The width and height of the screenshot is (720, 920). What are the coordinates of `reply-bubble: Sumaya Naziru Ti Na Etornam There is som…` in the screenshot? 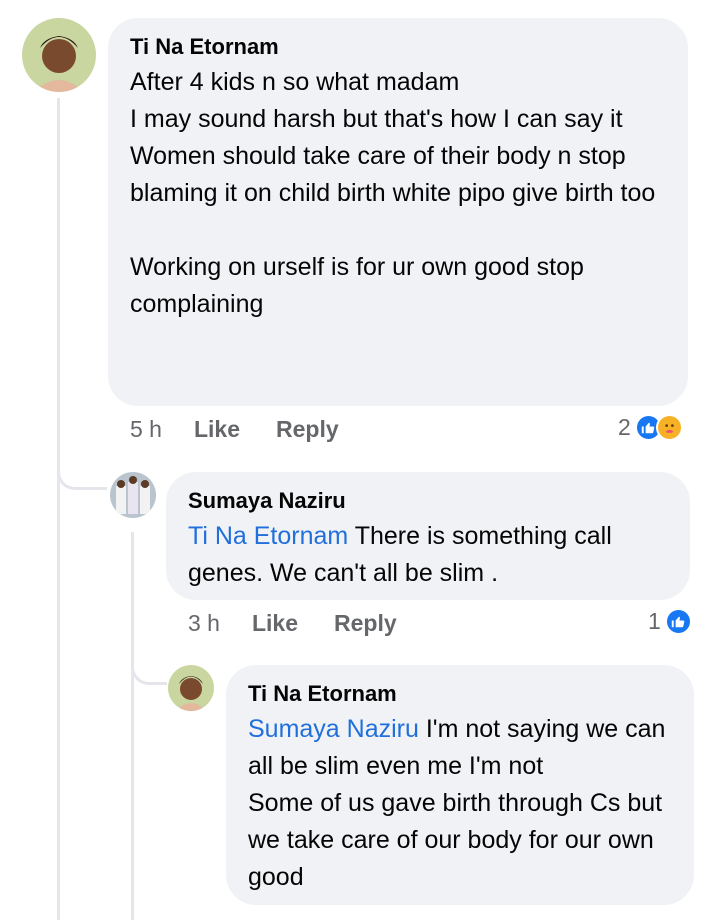 It's located at (428, 536).